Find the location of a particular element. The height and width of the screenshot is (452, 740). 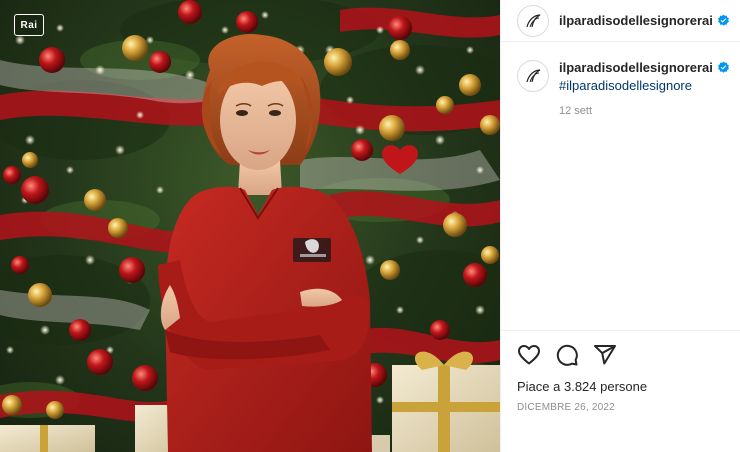

caption-hashtag: #ilparadisodellesignore is located at coordinates (644, 85).